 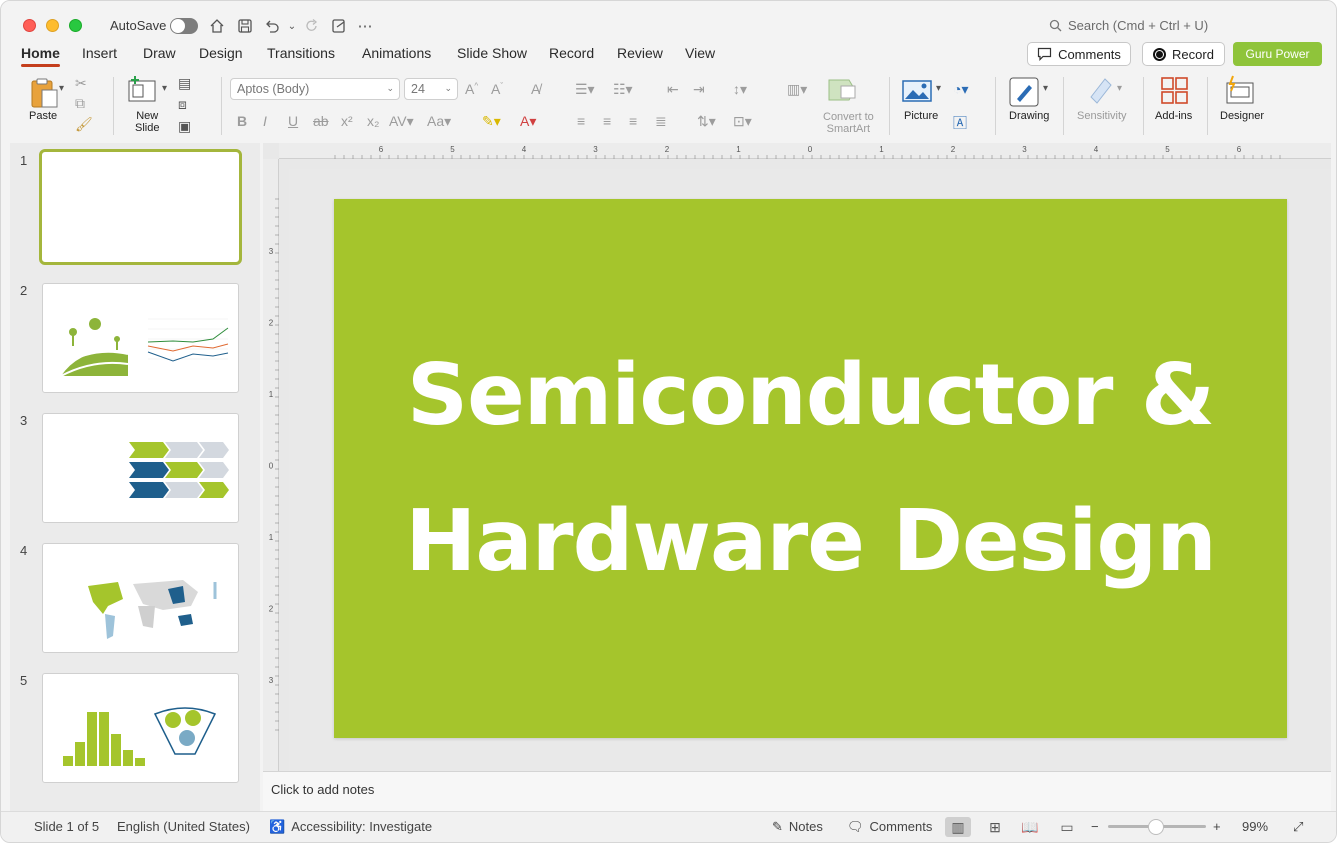 What do you see at coordinates (845, 91) in the screenshot?
I see `convert-smartart-button` at bounding box center [845, 91].